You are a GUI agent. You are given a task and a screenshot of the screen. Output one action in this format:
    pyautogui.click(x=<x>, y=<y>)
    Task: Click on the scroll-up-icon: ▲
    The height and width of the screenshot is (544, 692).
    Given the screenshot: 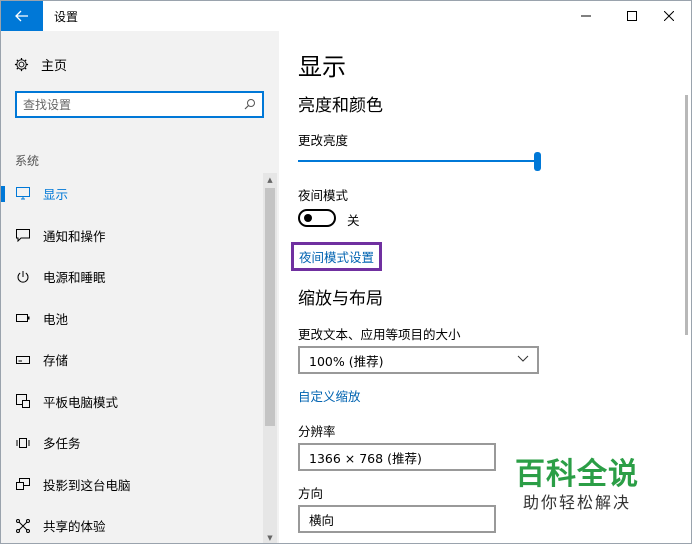 What is the action you would take?
    pyautogui.click(x=270, y=180)
    